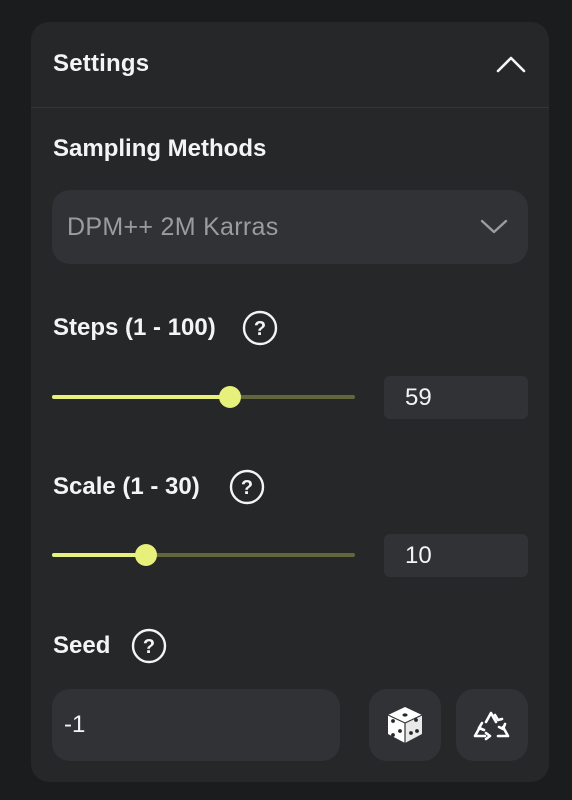 The width and height of the screenshot is (572, 800). I want to click on settings-header: Settings, so click(290, 65).